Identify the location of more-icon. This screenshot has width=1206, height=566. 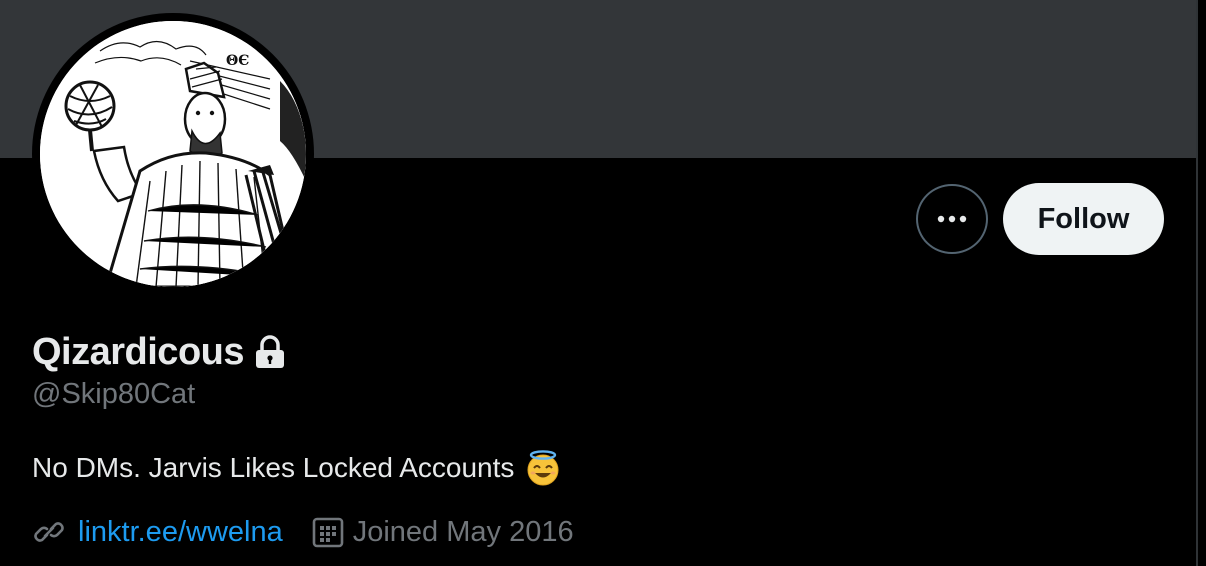
(952, 219).